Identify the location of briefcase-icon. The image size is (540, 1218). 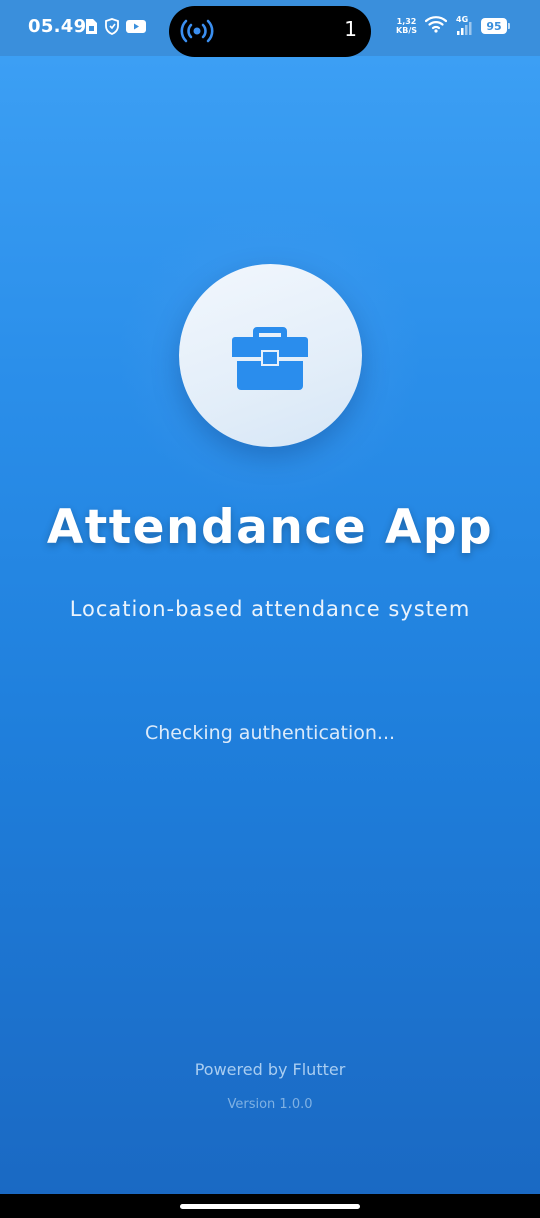
(270, 358).